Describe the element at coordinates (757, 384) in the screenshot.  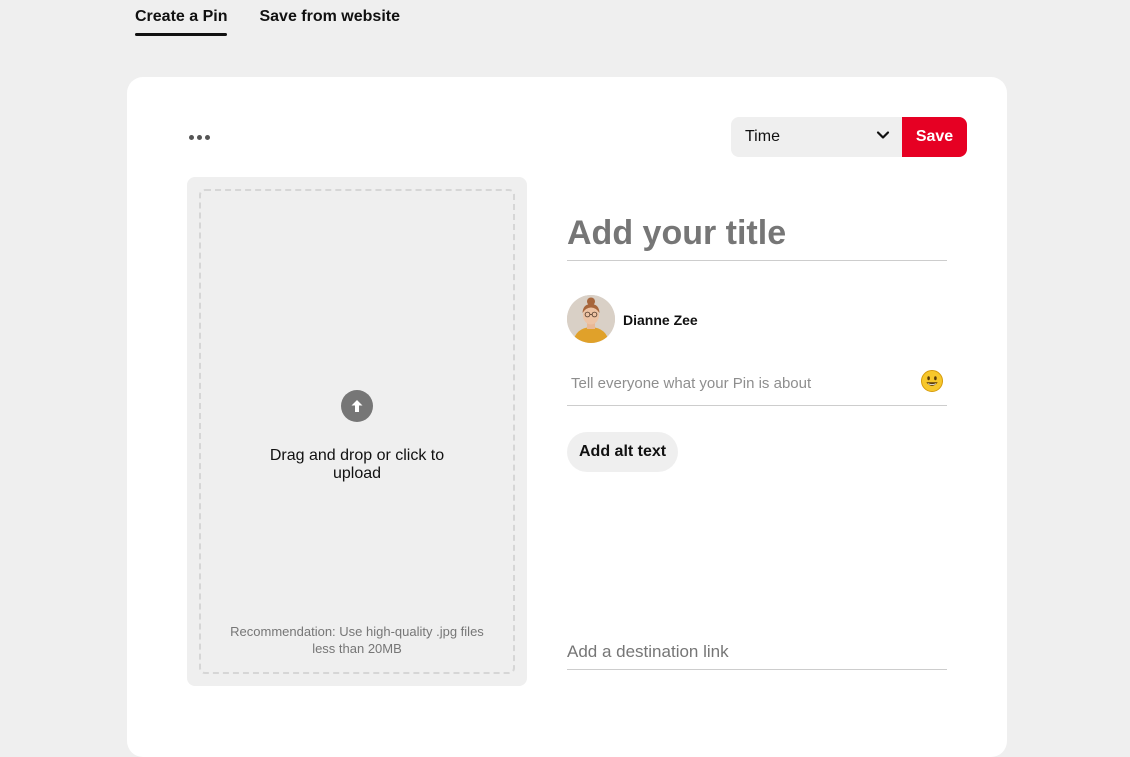
I see `description-input` at that location.